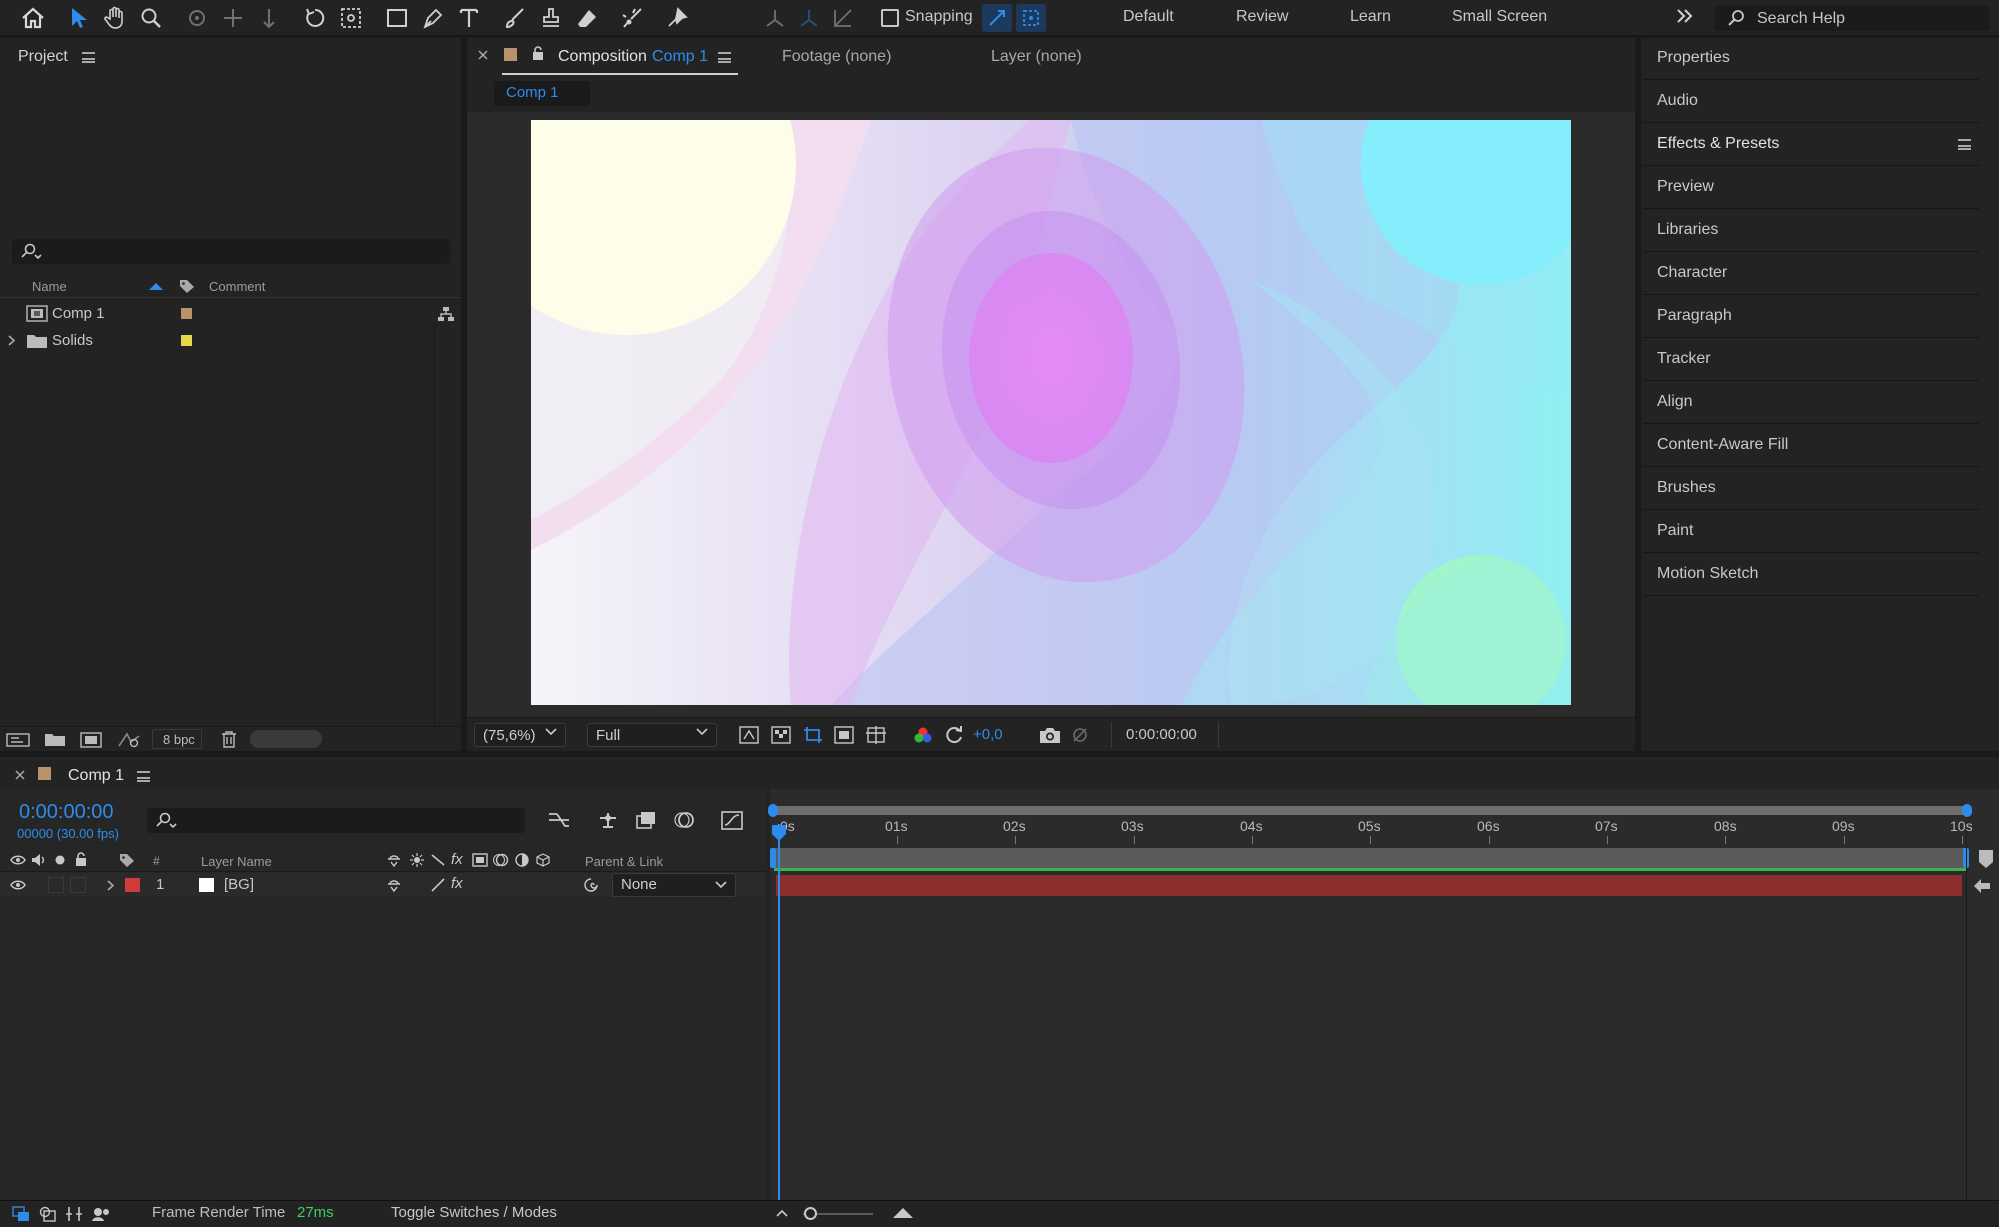 This screenshot has width=1999, height=1227. I want to click on panel-audio: Audio, so click(1811, 102).